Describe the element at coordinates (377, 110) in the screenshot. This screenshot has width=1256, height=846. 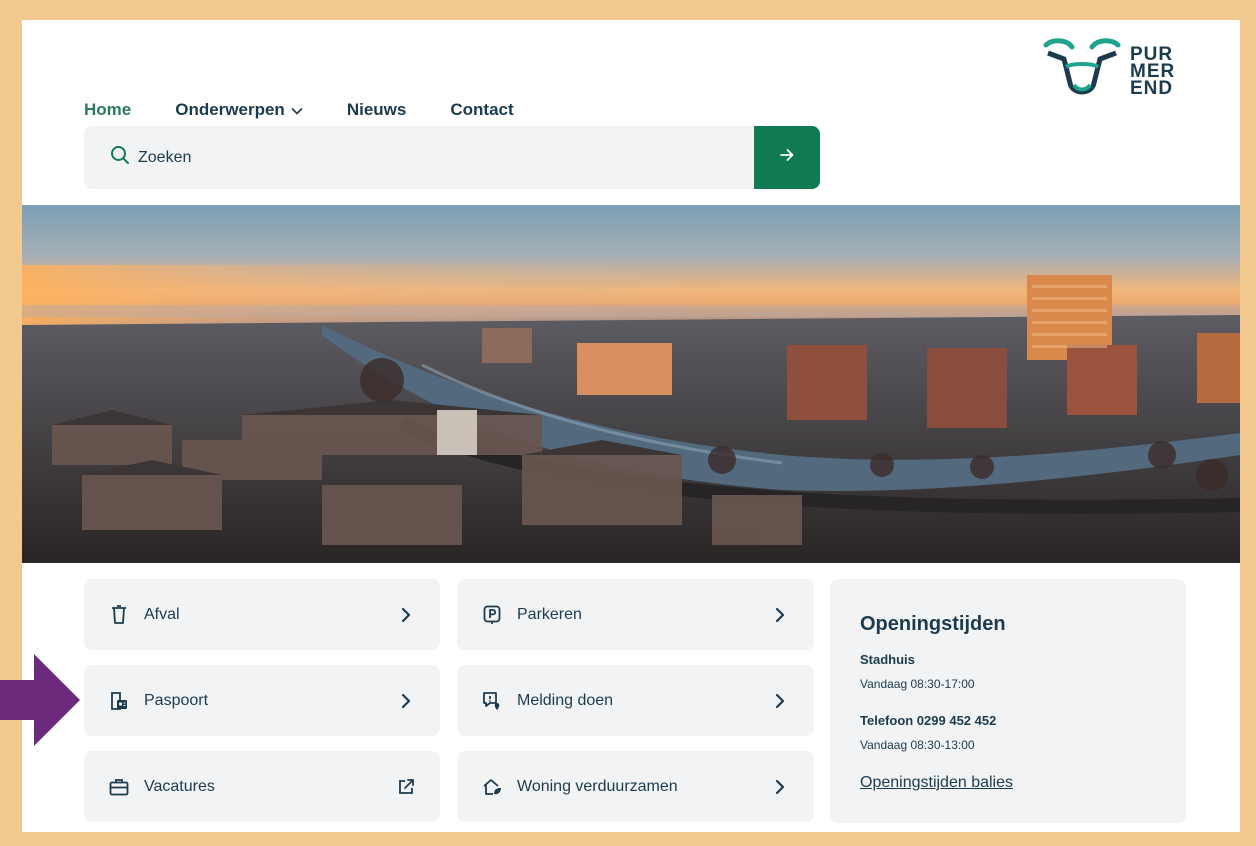
I see `nav-nieuws: Nieuws` at that location.